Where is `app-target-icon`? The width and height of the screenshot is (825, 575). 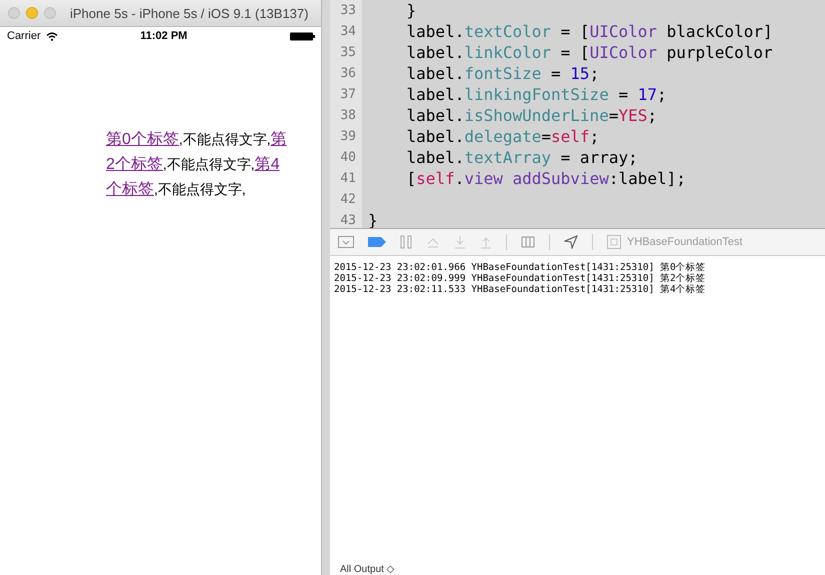
app-target-icon is located at coordinates (614, 242).